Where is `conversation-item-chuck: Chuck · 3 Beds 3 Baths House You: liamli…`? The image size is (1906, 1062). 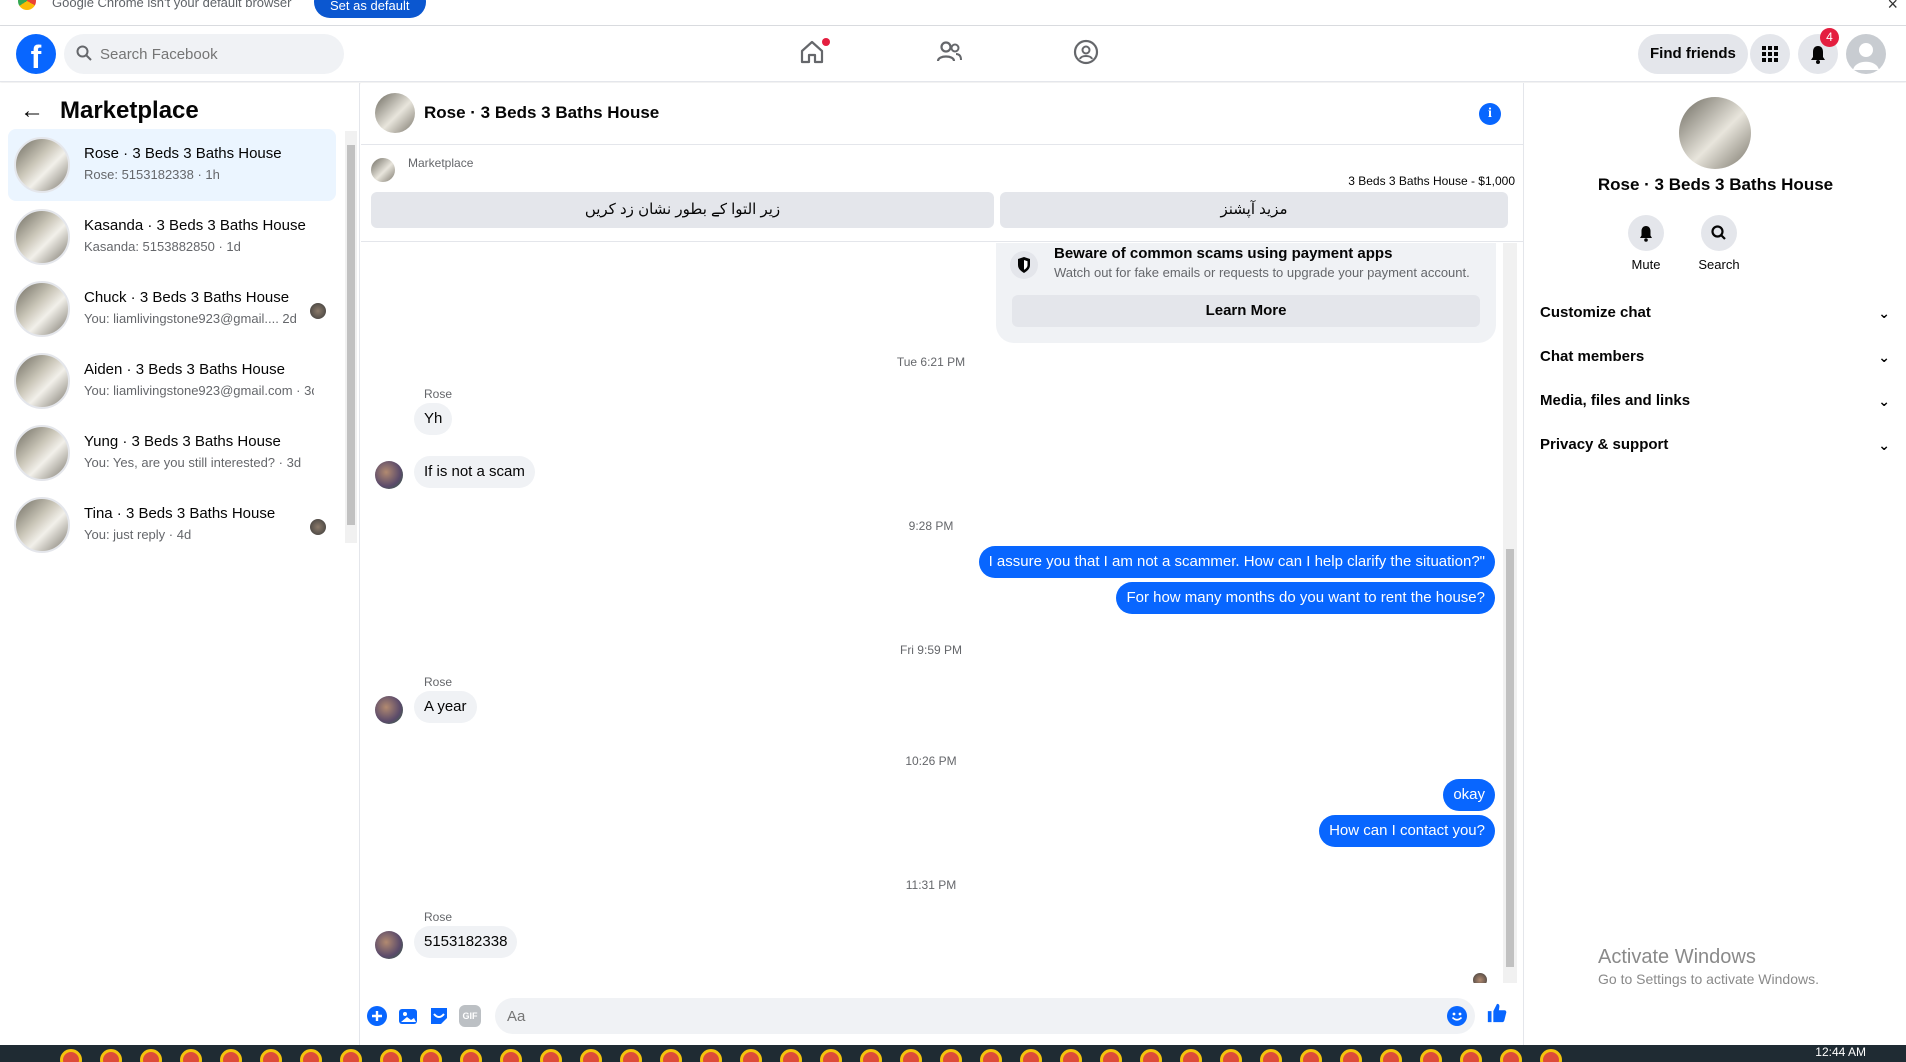 conversation-item-chuck: Chuck · 3 Beds 3 Baths House You: liamli… is located at coordinates (172, 309).